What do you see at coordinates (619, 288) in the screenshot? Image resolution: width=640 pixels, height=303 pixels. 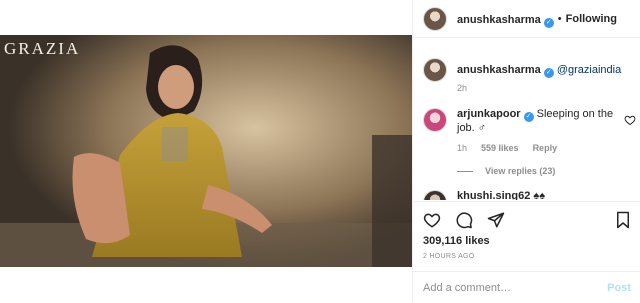 I see `post-comment-button: Post` at bounding box center [619, 288].